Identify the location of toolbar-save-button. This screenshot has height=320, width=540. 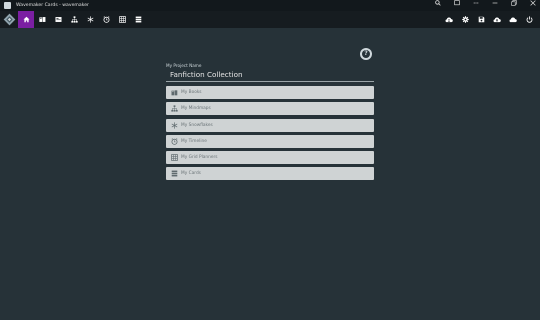
(481, 19).